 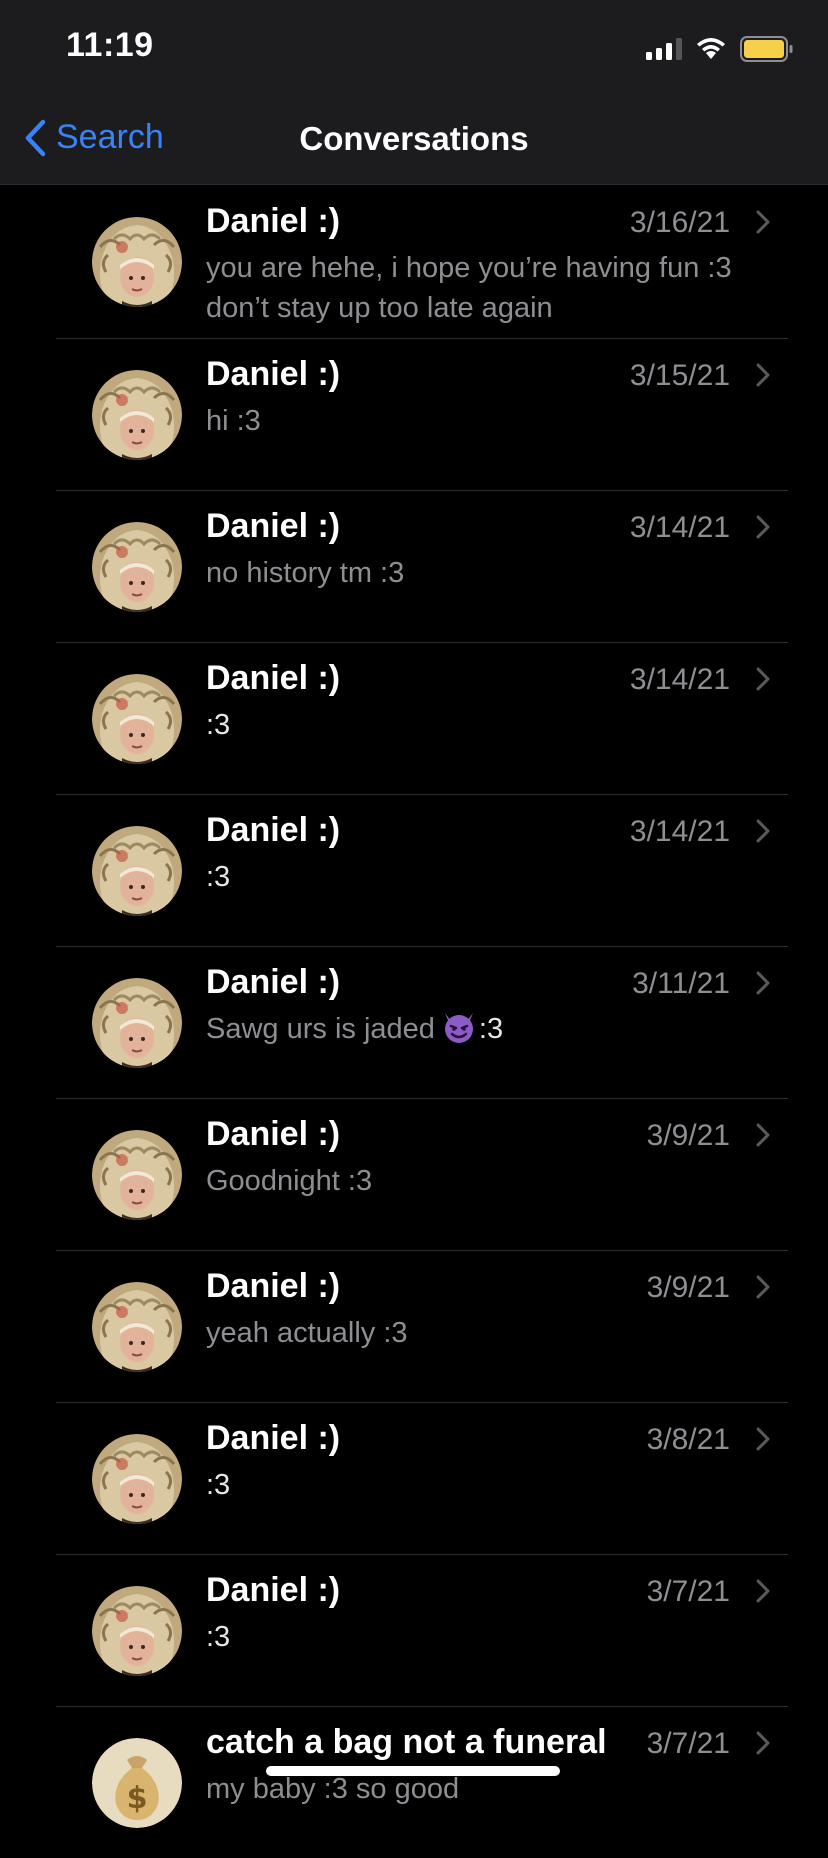 What do you see at coordinates (688, 1439) in the screenshot?
I see `conversation-date: 3/8/21` at bounding box center [688, 1439].